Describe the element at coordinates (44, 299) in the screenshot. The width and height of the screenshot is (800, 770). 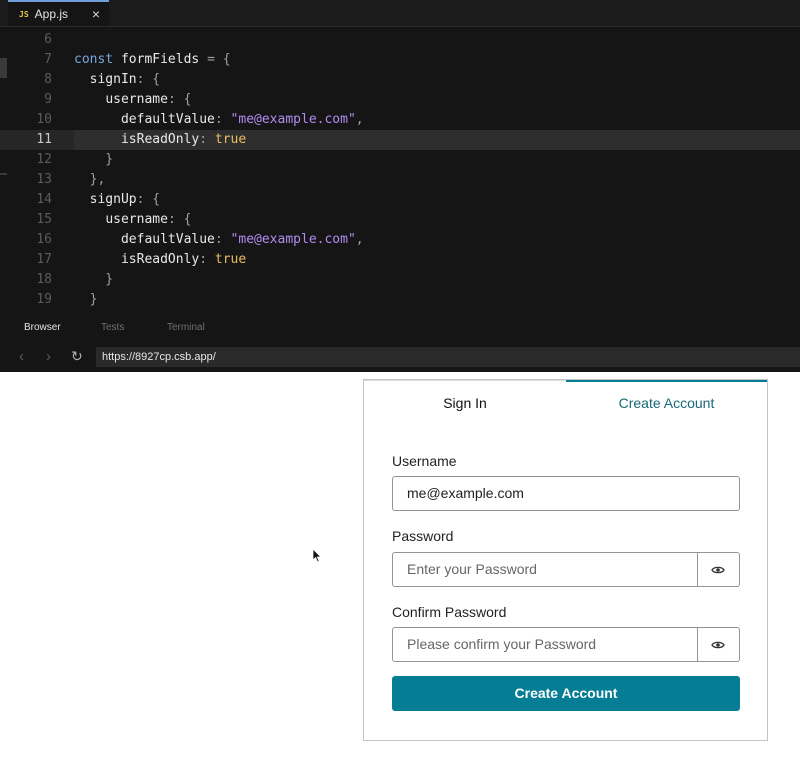
I see `line-number: 19` at that location.